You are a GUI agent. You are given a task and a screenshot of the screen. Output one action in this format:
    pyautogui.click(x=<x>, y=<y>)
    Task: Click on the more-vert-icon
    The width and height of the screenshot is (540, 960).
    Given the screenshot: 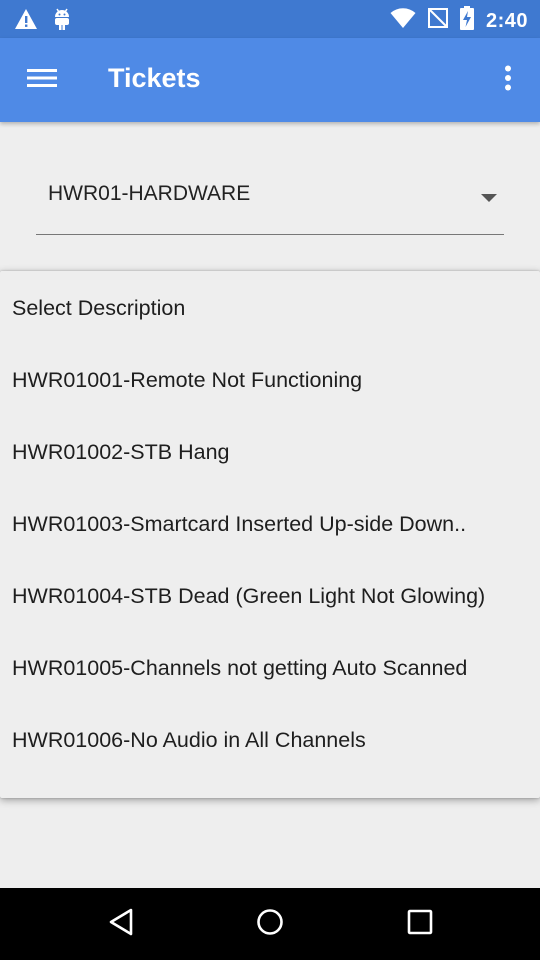 What is the action you would take?
    pyautogui.click(x=508, y=80)
    